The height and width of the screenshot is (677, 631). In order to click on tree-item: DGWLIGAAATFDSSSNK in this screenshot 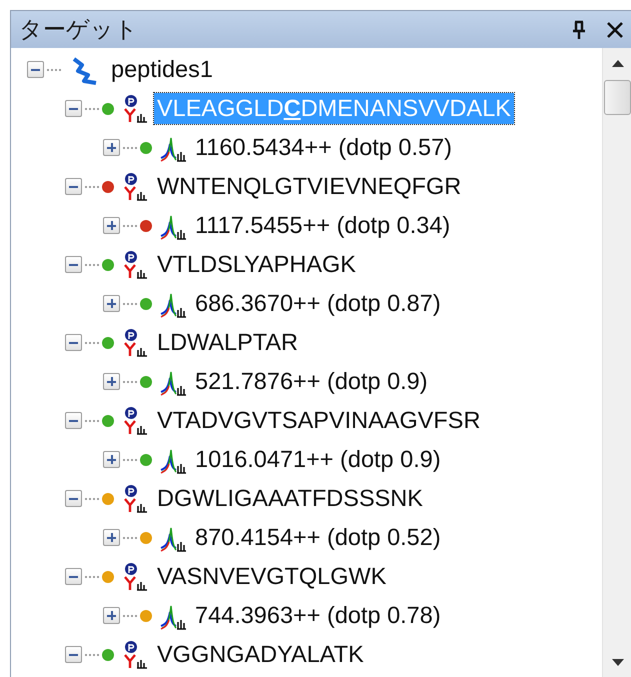, I will do `click(290, 498)`.